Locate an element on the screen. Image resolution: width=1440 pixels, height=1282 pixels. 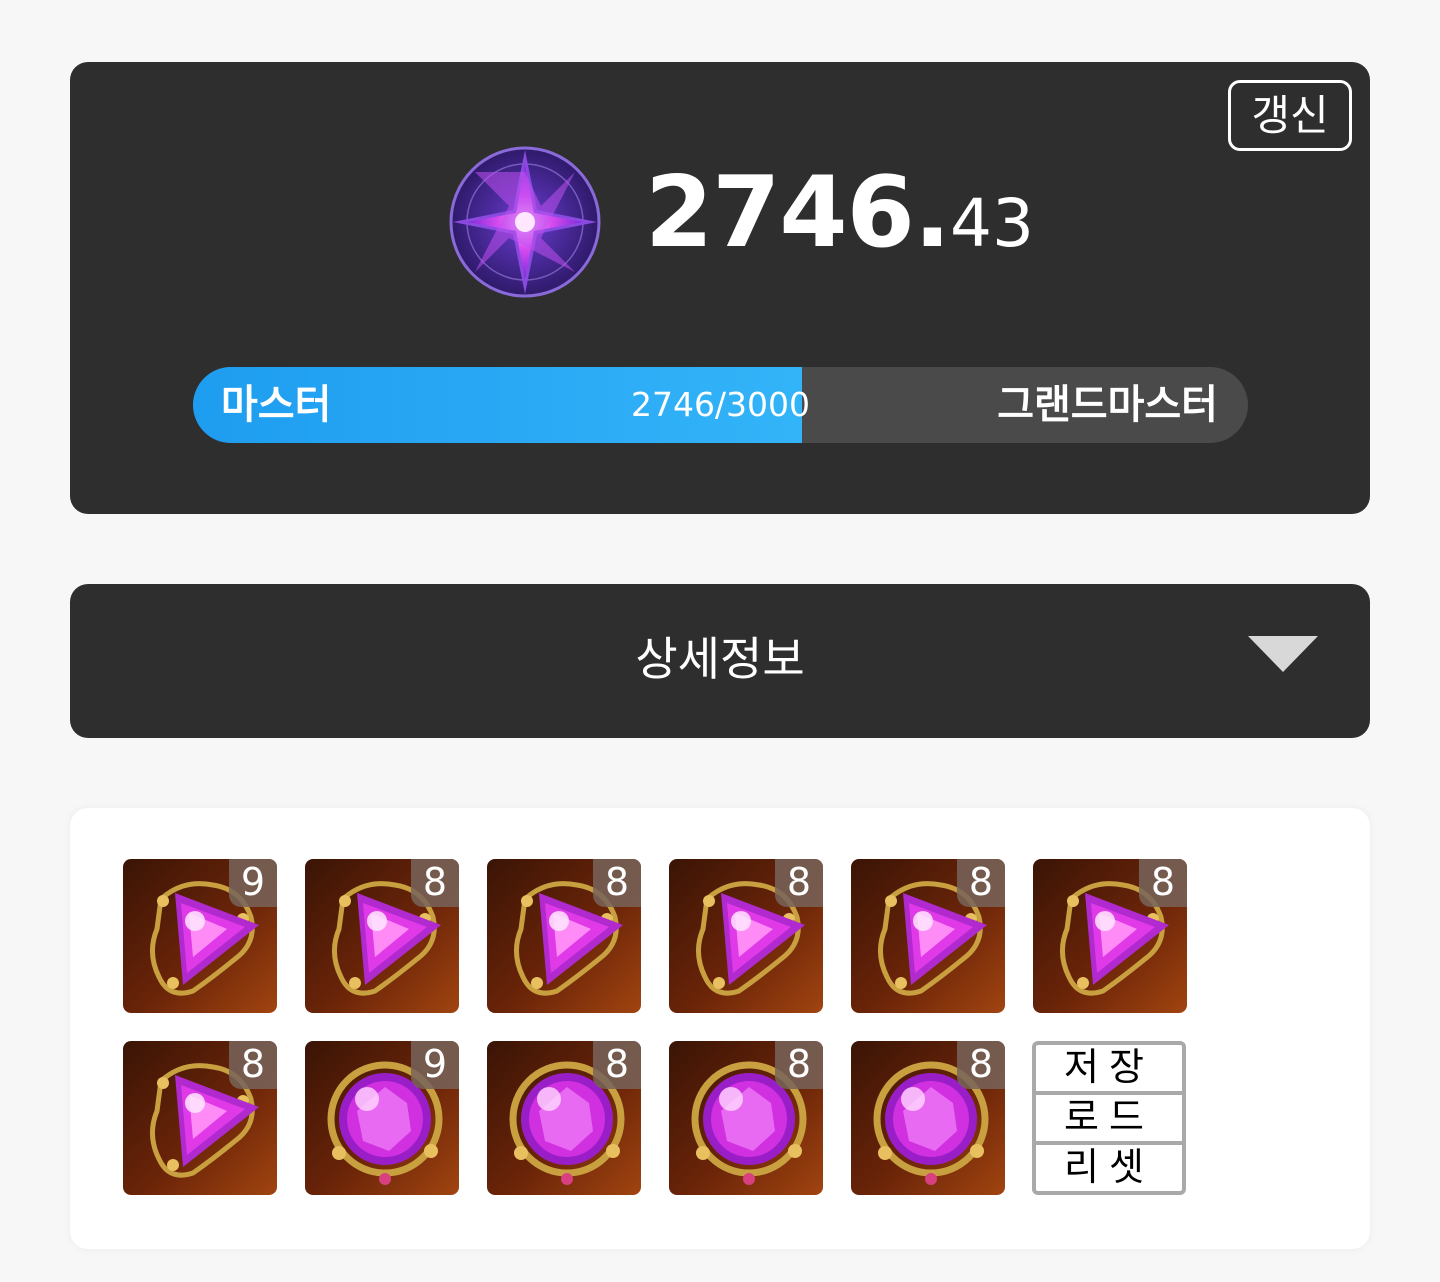
reset-button: 리셋 is located at coordinates (1109, 1168).